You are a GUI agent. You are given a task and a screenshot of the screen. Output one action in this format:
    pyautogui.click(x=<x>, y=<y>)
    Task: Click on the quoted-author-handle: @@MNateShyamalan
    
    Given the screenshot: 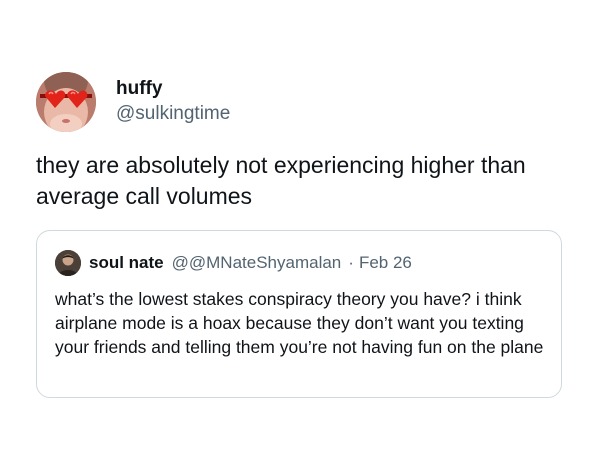 What is the action you would take?
    pyautogui.click(x=257, y=263)
    